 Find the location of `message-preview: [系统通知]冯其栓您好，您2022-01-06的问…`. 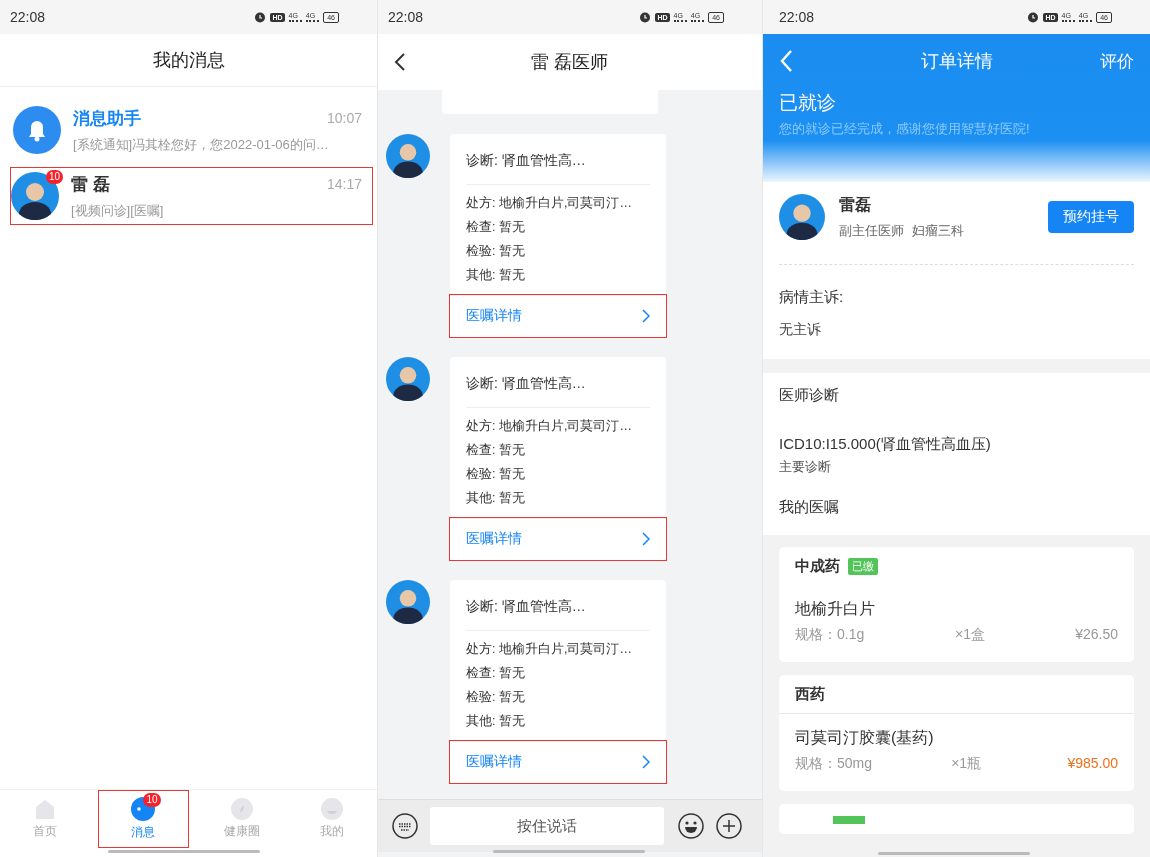

message-preview: [系统通知]冯其栓您好，您2022-01-06的问… is located at coordinates (201, 144).